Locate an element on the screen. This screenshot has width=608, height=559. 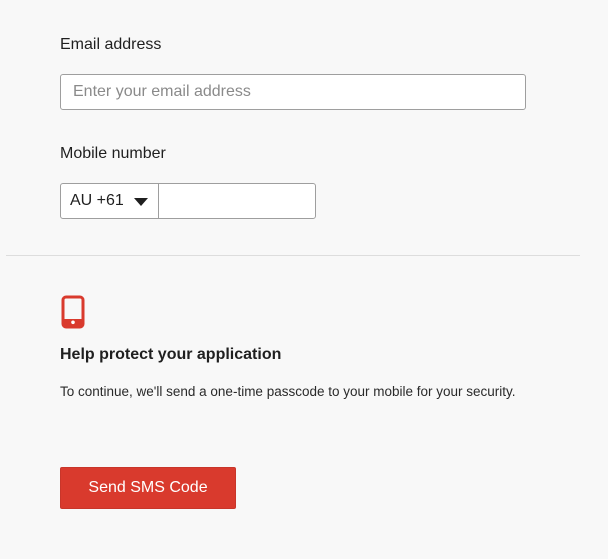
section-divider is located at coordinates (293, 255).